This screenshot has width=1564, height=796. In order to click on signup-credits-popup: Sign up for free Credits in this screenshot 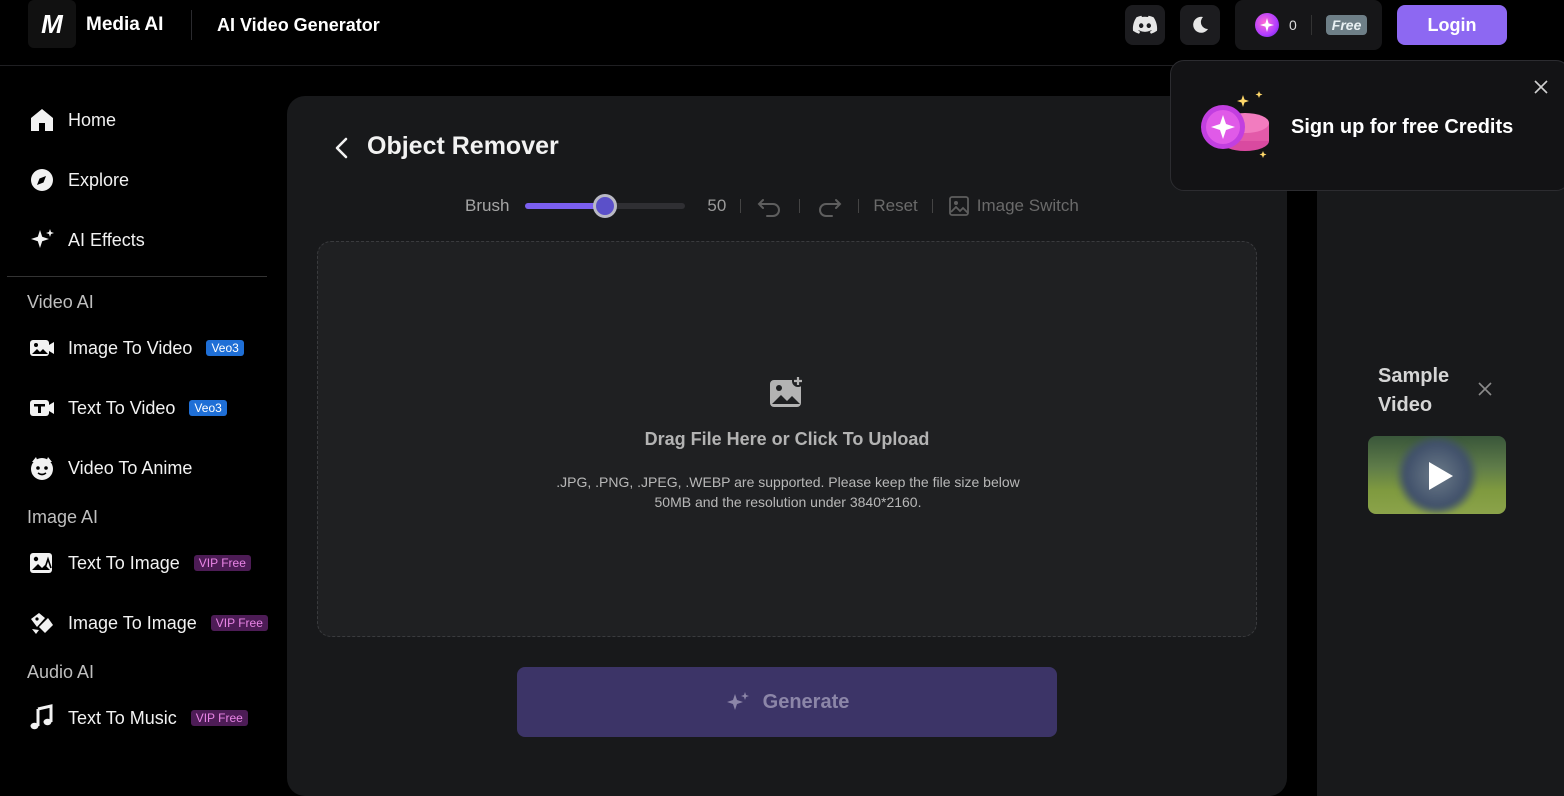, I will do `click(1367, 125)`.